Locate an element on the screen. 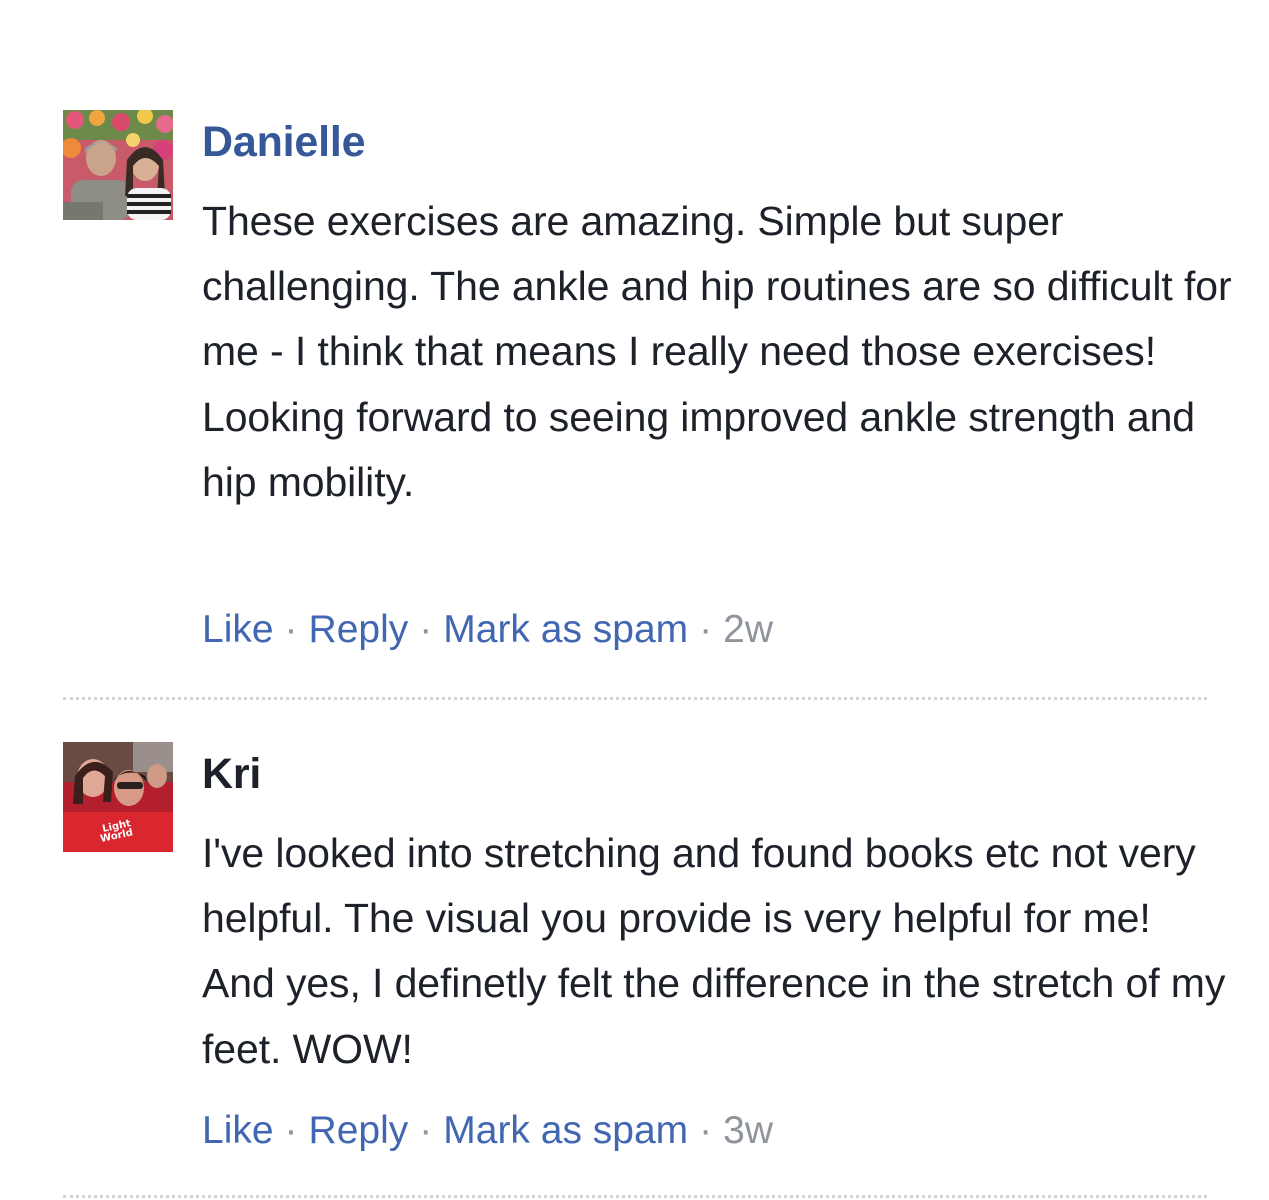 The height and width of the screenshot is (1200, 1269). avatar-danielle is located at coordinates (118, 165).